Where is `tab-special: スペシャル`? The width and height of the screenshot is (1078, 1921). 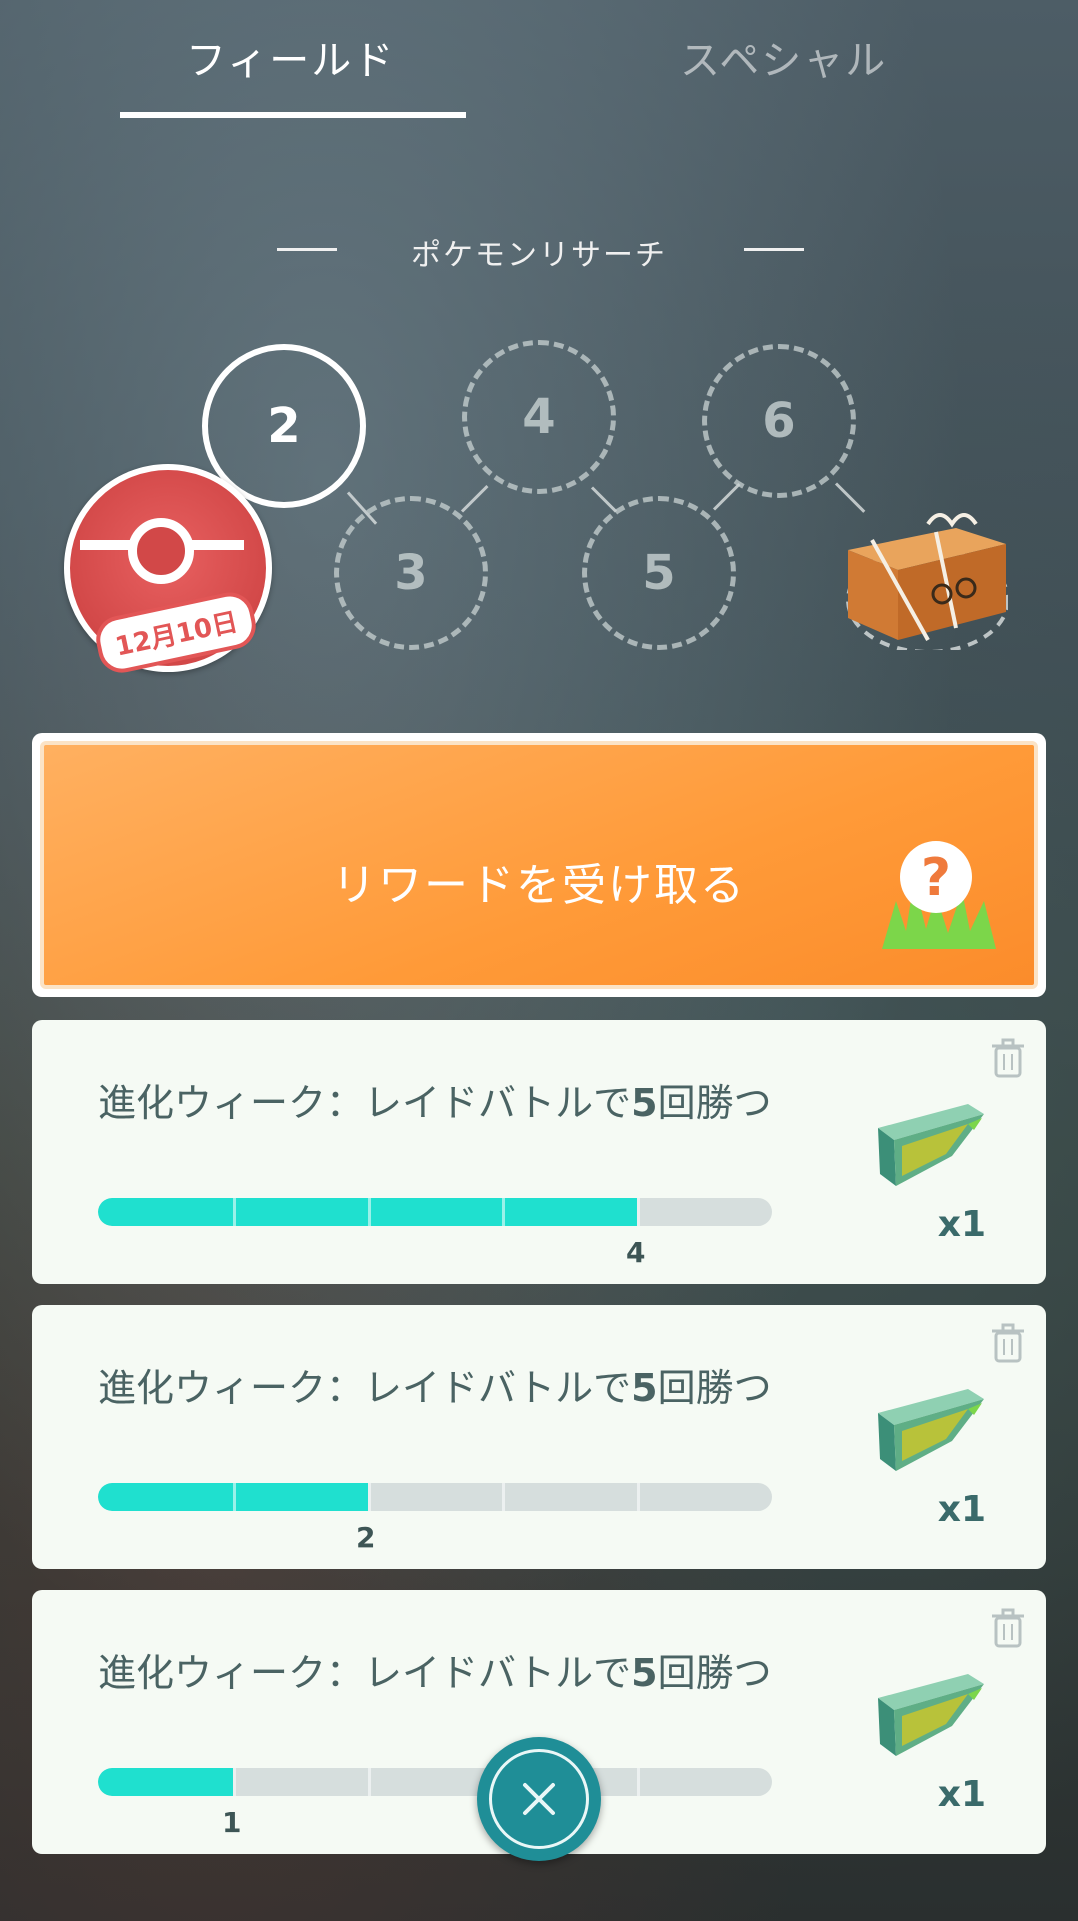 tab-special: スペシャル is located at coordinates (783, 57).